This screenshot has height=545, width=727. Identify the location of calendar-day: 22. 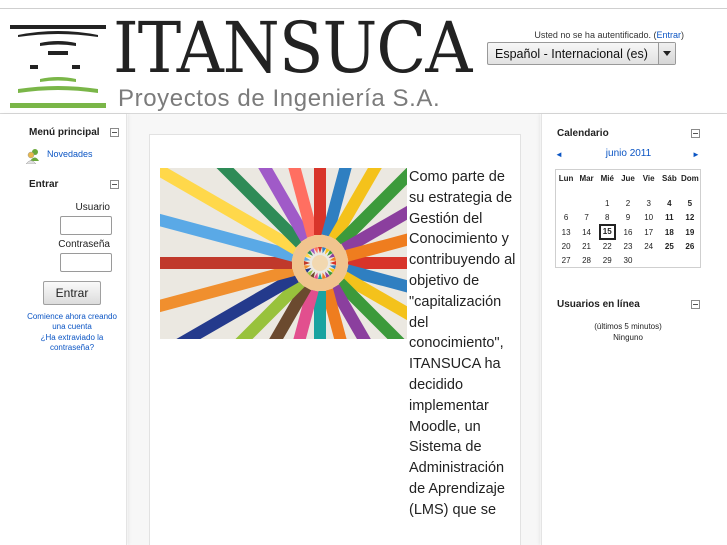
(607, 247).